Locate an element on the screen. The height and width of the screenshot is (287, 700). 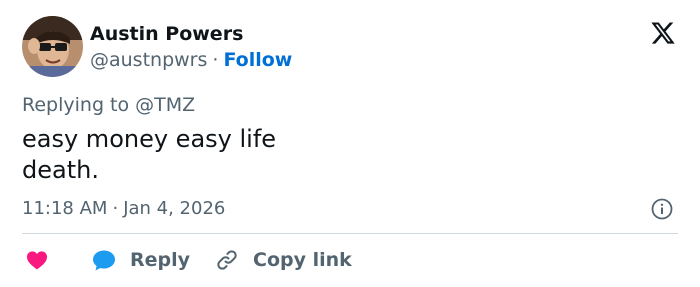
tweet-text-line: easy money easy life is located at coordinates (149, 139).